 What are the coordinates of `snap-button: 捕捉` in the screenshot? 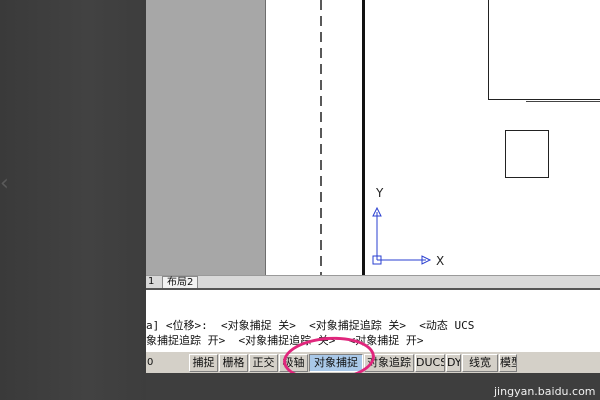 It's located at (203, 363).